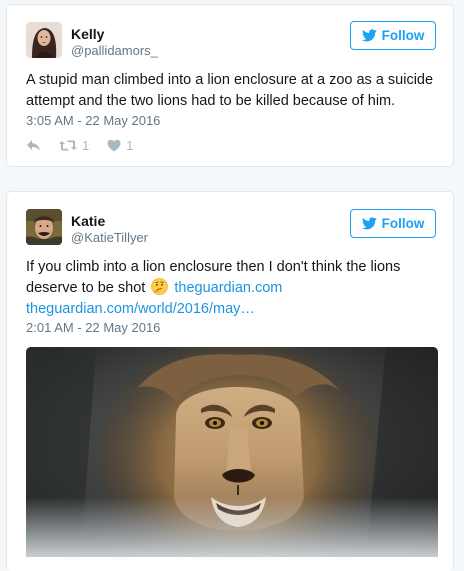  Describe the element at coordinates (228, 288) in the screenshot. I see `link-domain: theguardian.com` at that location.